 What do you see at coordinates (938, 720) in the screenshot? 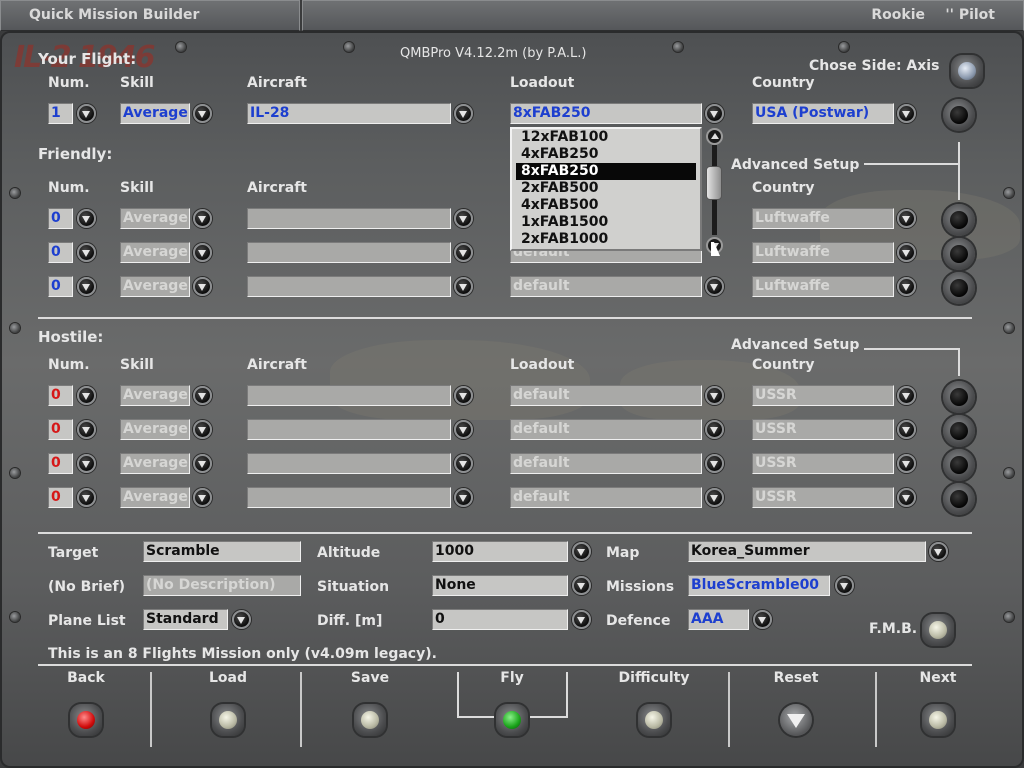
I see `next-button` at bounding box center [938, 720].